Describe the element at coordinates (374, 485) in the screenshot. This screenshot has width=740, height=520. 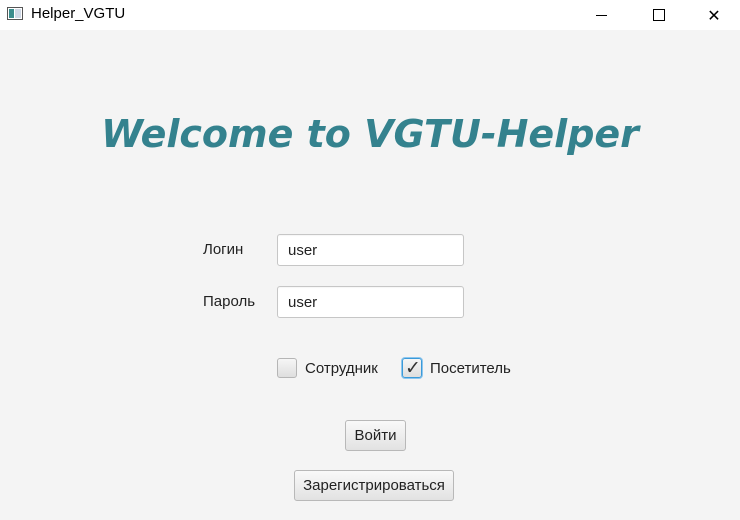
I see `register-button: Зарегистрироваться` at that location.